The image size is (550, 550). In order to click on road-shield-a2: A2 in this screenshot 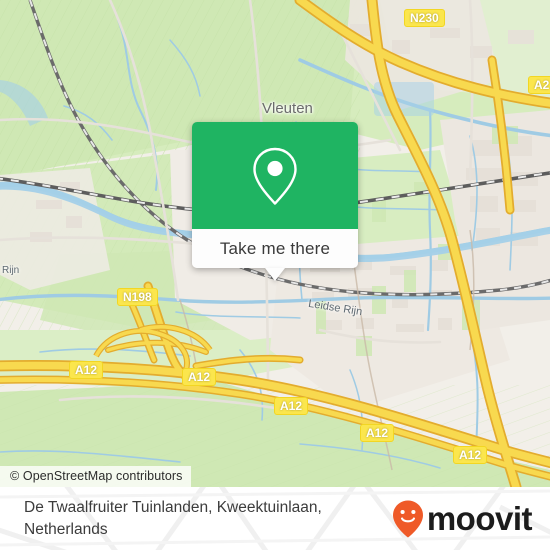, I will do `click(539, 85)`.